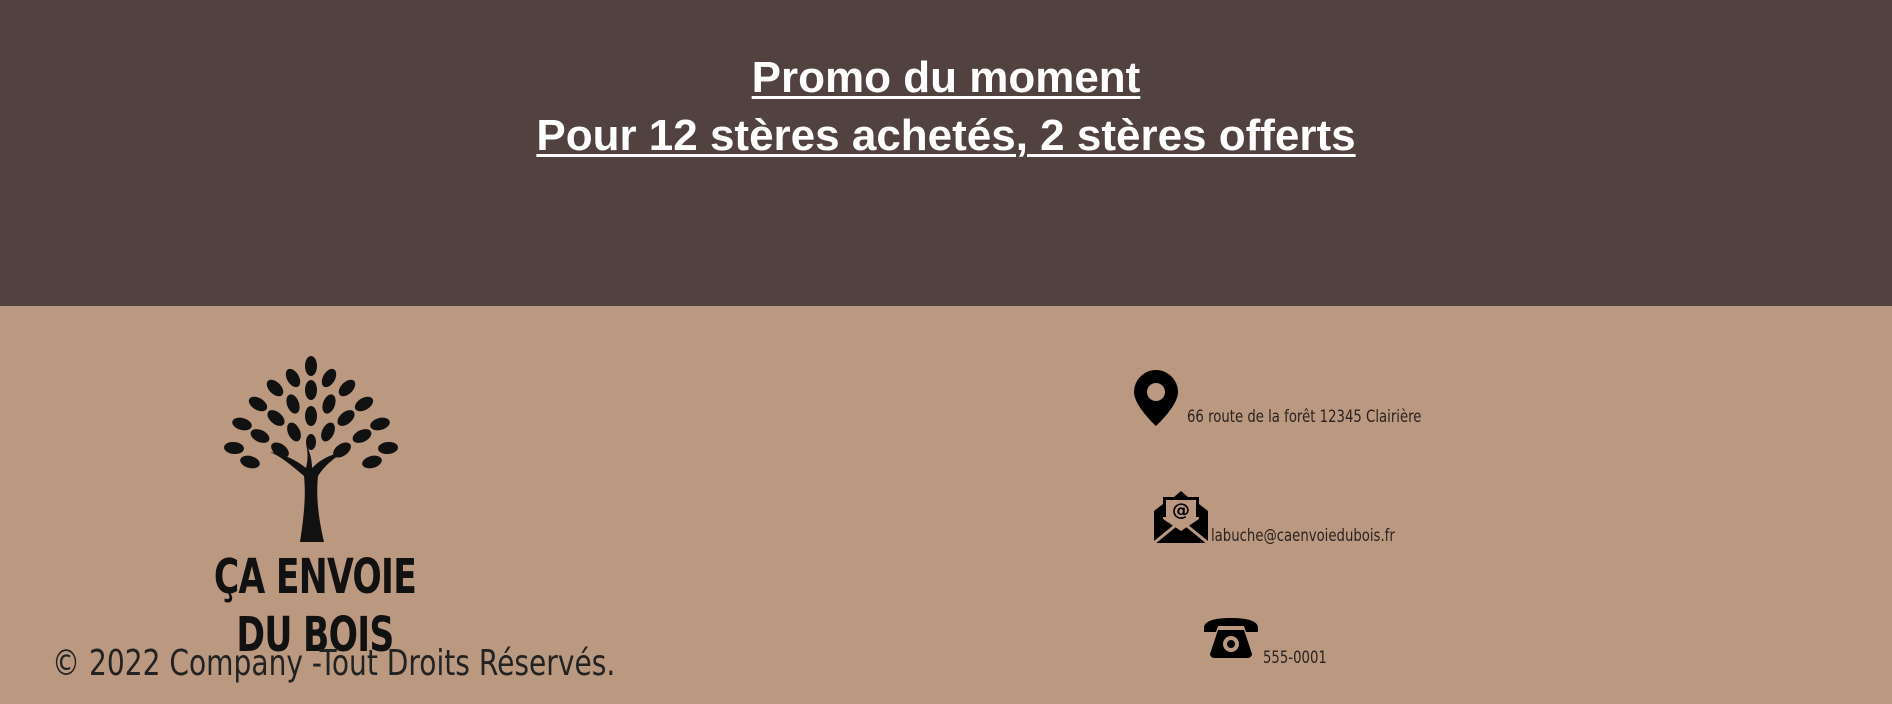  I want to click on map-pin-icon, so click(1156, 398).